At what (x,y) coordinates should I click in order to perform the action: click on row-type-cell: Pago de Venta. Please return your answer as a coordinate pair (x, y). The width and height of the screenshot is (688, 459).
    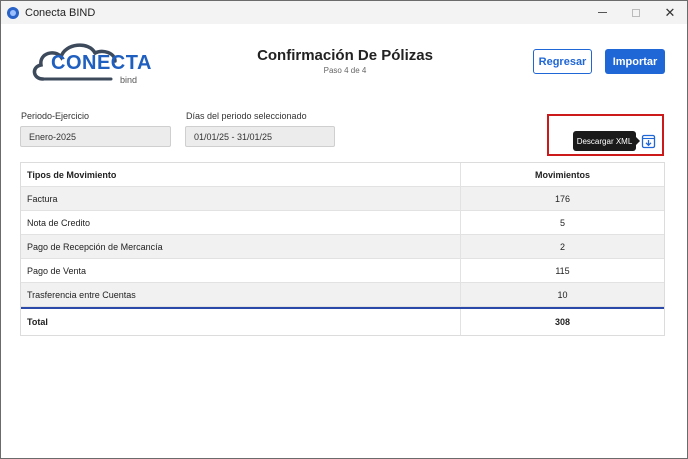
    Looking at the image, I should click on (241, 270).